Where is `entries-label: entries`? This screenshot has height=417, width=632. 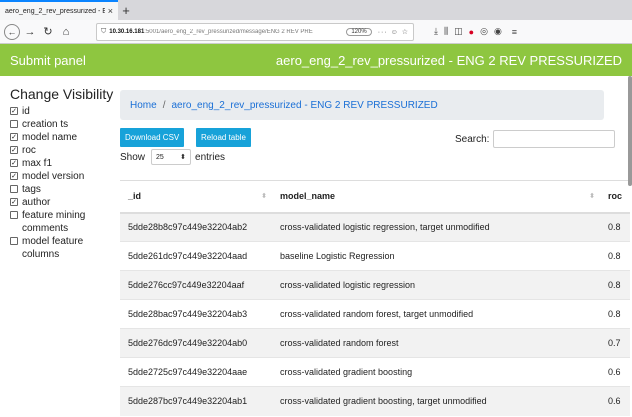
entries-label: entries is located at coordinates (210, 157).